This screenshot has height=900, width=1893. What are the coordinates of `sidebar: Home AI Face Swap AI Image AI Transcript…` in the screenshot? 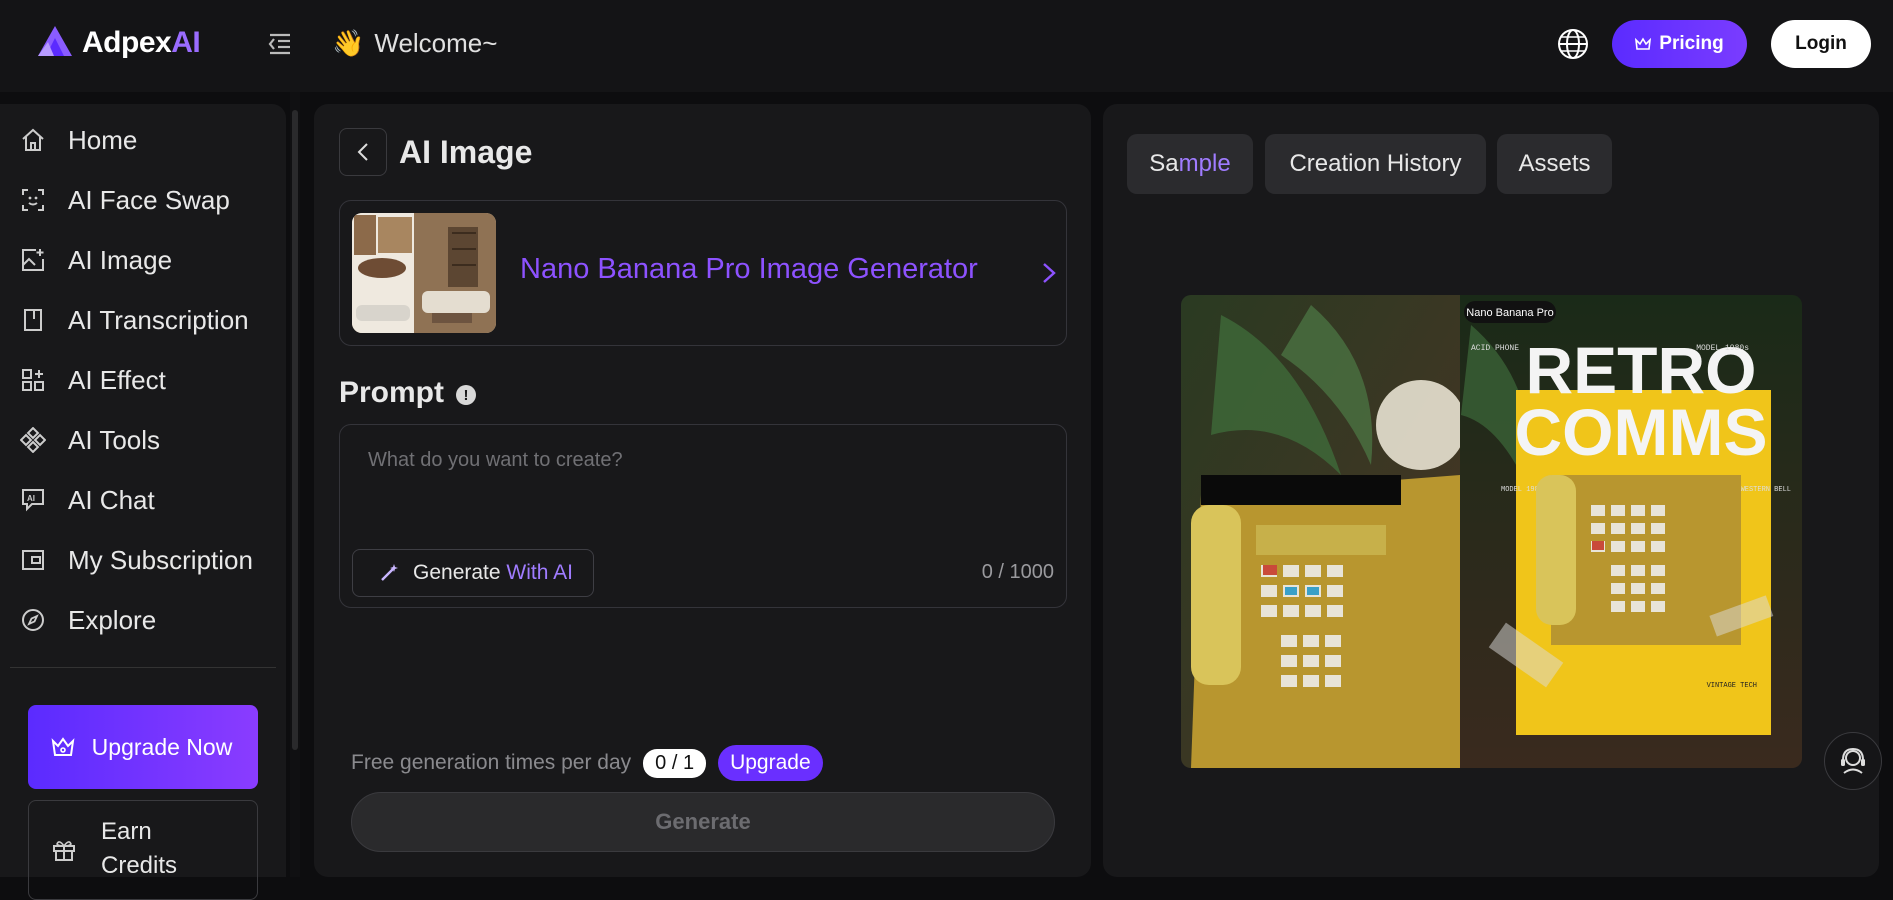 It's located at (143, 502).